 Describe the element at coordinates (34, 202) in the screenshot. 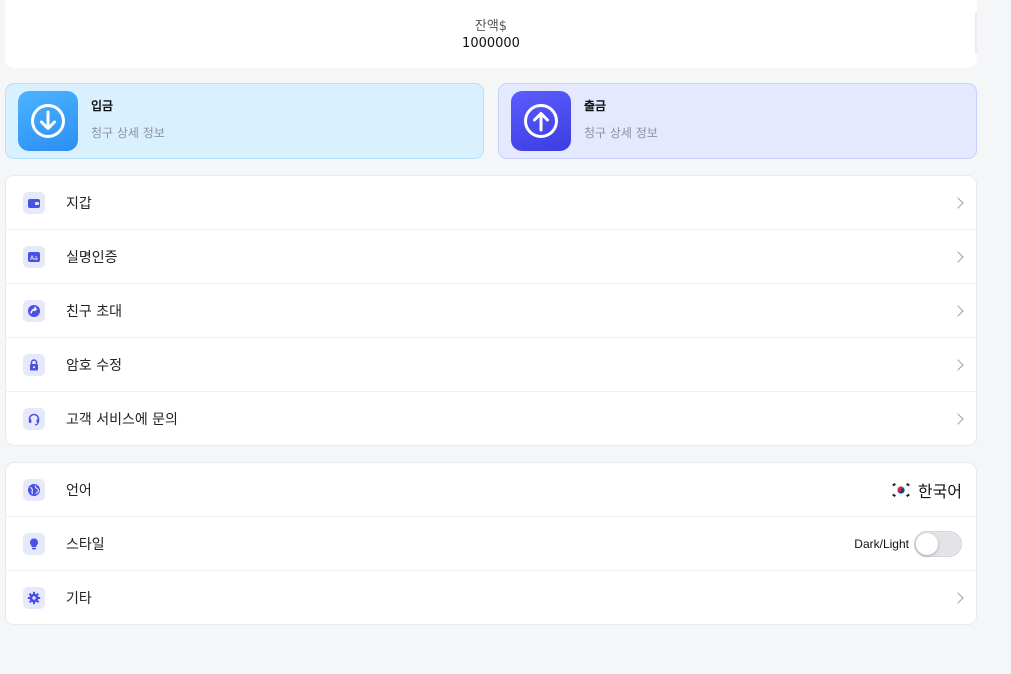

I see `wallet-icon` at that location.